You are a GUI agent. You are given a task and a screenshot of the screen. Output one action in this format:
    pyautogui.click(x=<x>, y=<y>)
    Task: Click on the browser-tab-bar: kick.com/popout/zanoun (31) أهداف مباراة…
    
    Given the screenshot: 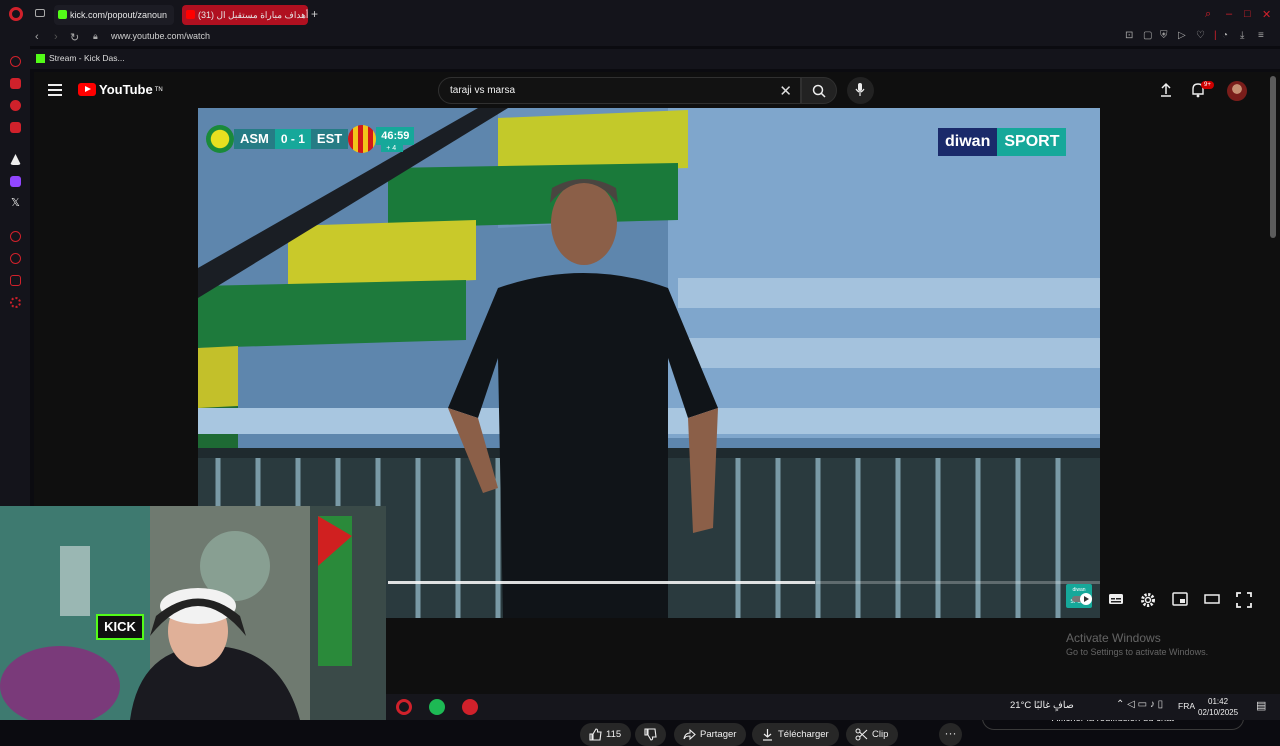 What is the action you would take?
    pyautogui.click(x=640, y=14)
    